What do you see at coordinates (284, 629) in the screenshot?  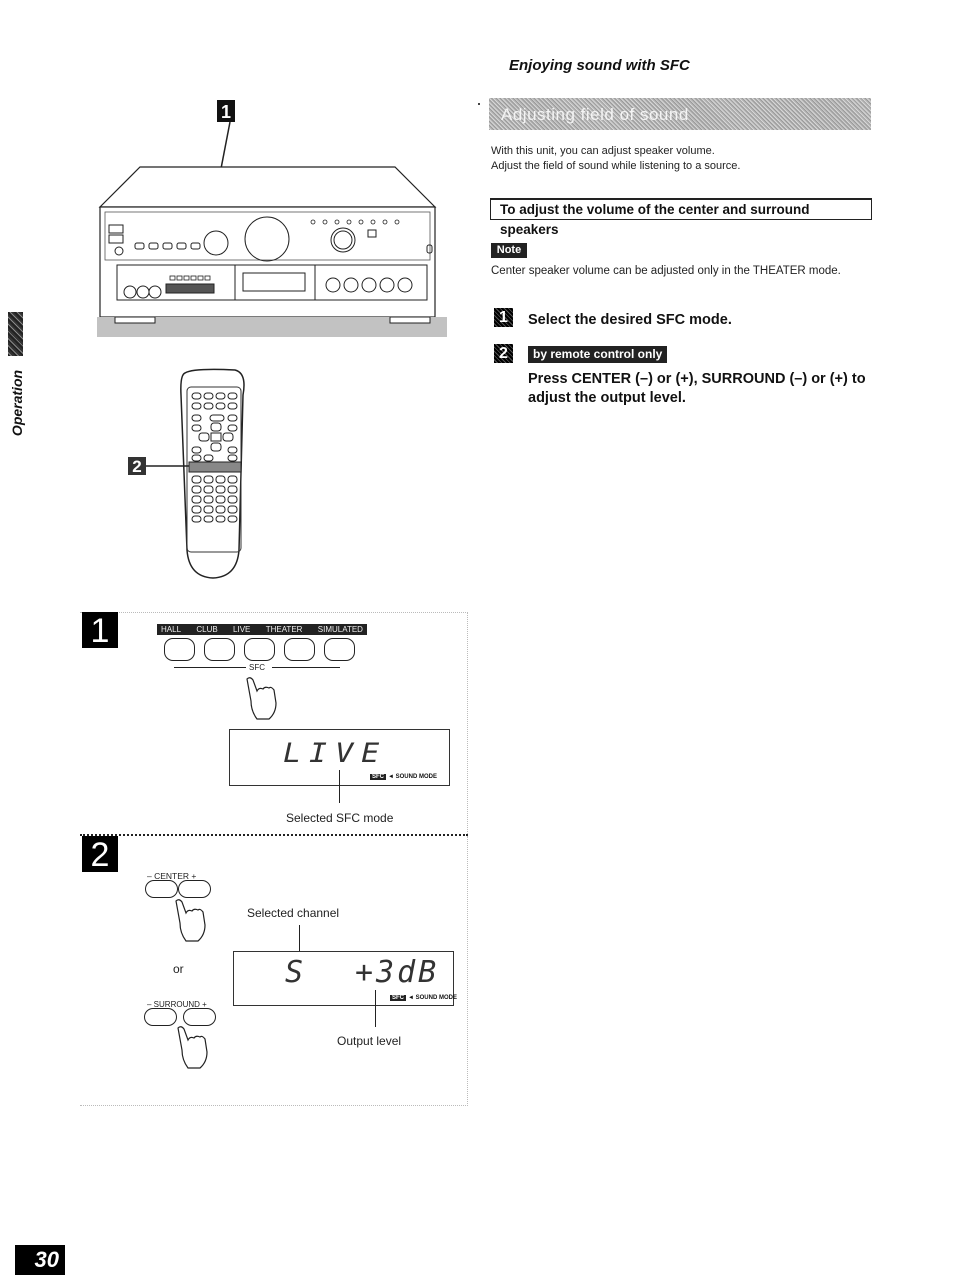 I see `sfc-mode-label: THEATER` at bounding box center [284, 629].